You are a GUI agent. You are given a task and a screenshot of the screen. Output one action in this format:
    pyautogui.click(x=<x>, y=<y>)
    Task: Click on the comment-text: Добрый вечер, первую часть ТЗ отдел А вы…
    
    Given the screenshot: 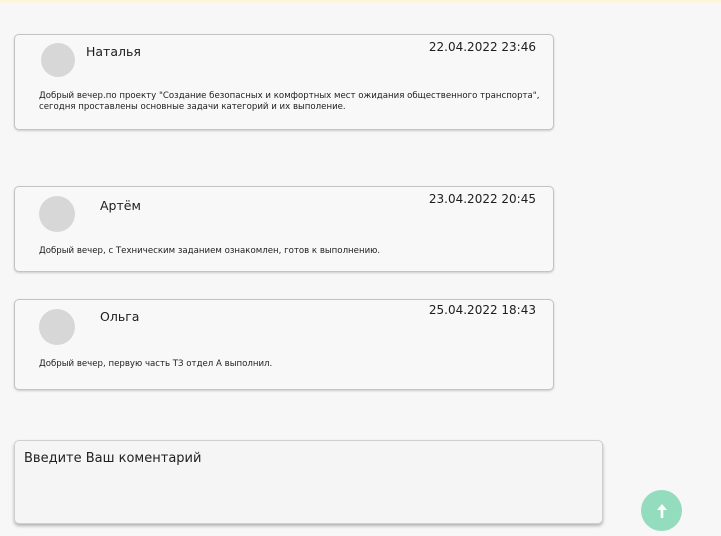 What is the action you would take?
    pyautogui.click(x=156, y=364)
    